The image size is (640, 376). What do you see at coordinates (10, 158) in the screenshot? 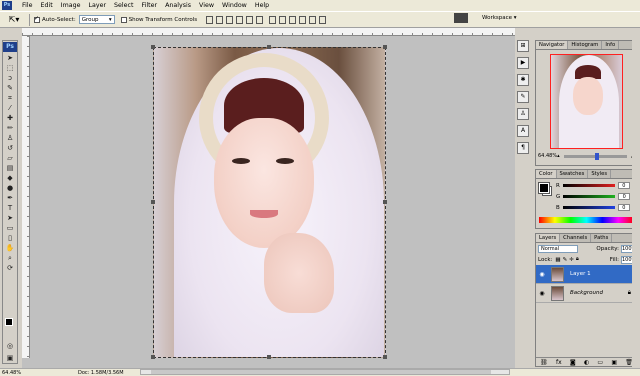
I see `eraser-tool-icon: ▱` at bounding box center [10, 158].